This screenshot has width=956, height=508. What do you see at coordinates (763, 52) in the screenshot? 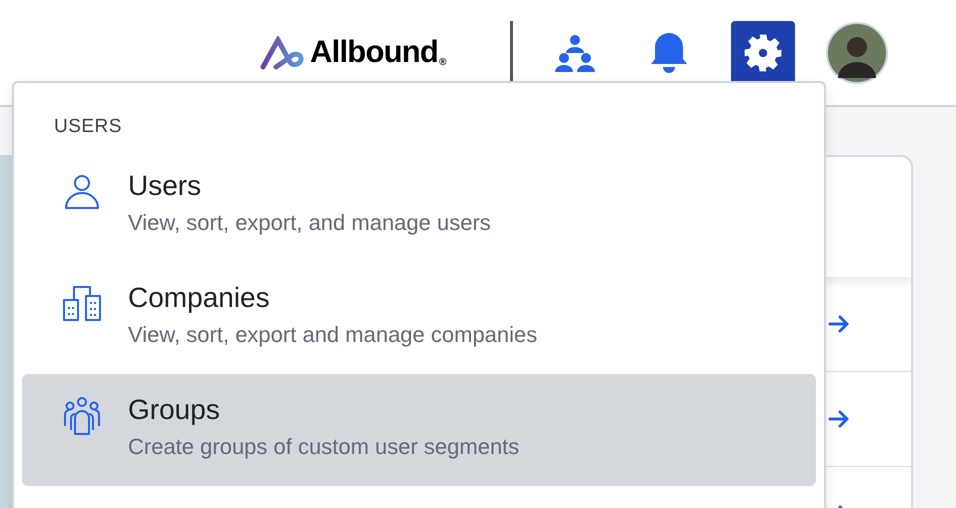
I see `settings-icon` at bounding box center [763, 52].